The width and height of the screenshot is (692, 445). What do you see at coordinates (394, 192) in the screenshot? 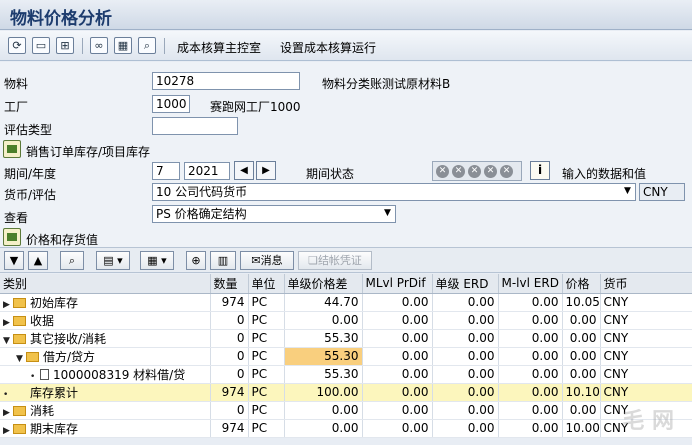
I see `currency-valuation-select: 10 公司代码货币` at bounding box center [394, 192].